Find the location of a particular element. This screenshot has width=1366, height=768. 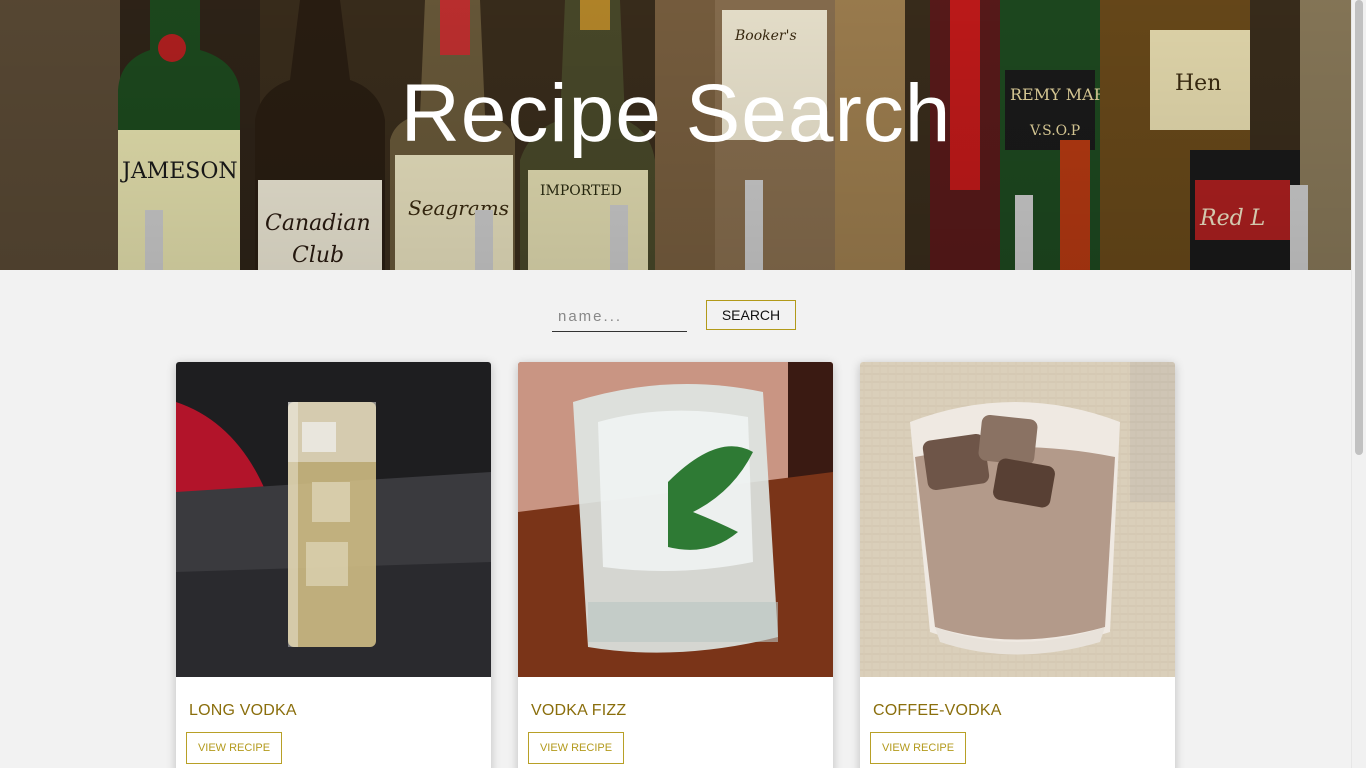

recipe-title: LONG VODKA is located at coordinates (243, 710).